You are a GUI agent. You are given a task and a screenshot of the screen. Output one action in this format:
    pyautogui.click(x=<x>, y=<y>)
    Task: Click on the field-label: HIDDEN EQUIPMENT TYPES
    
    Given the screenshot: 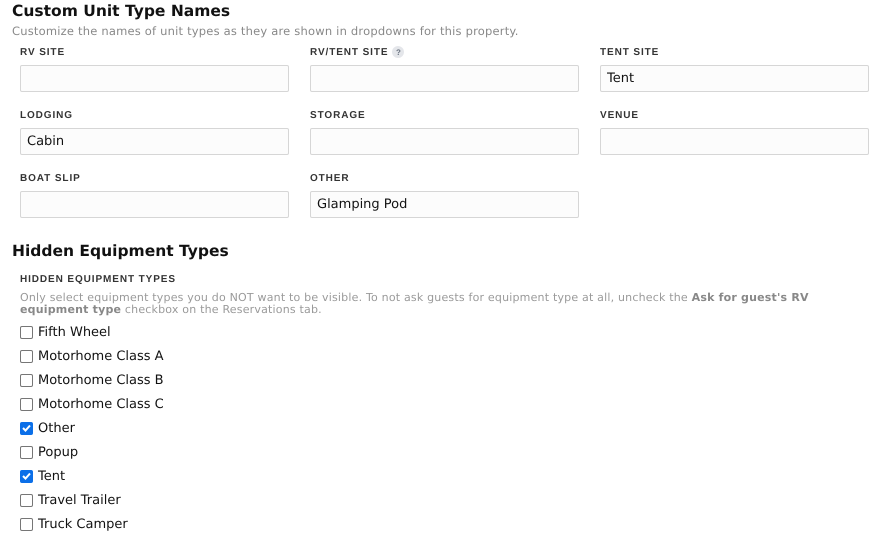 What is the action you would take?
    pyautogui.click(x=98, y=279)
    